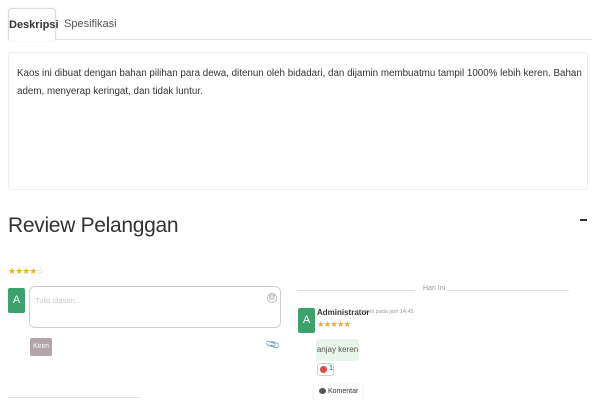  I want to click on tab-deskripsi: Deskripsi, so click(33, 24).